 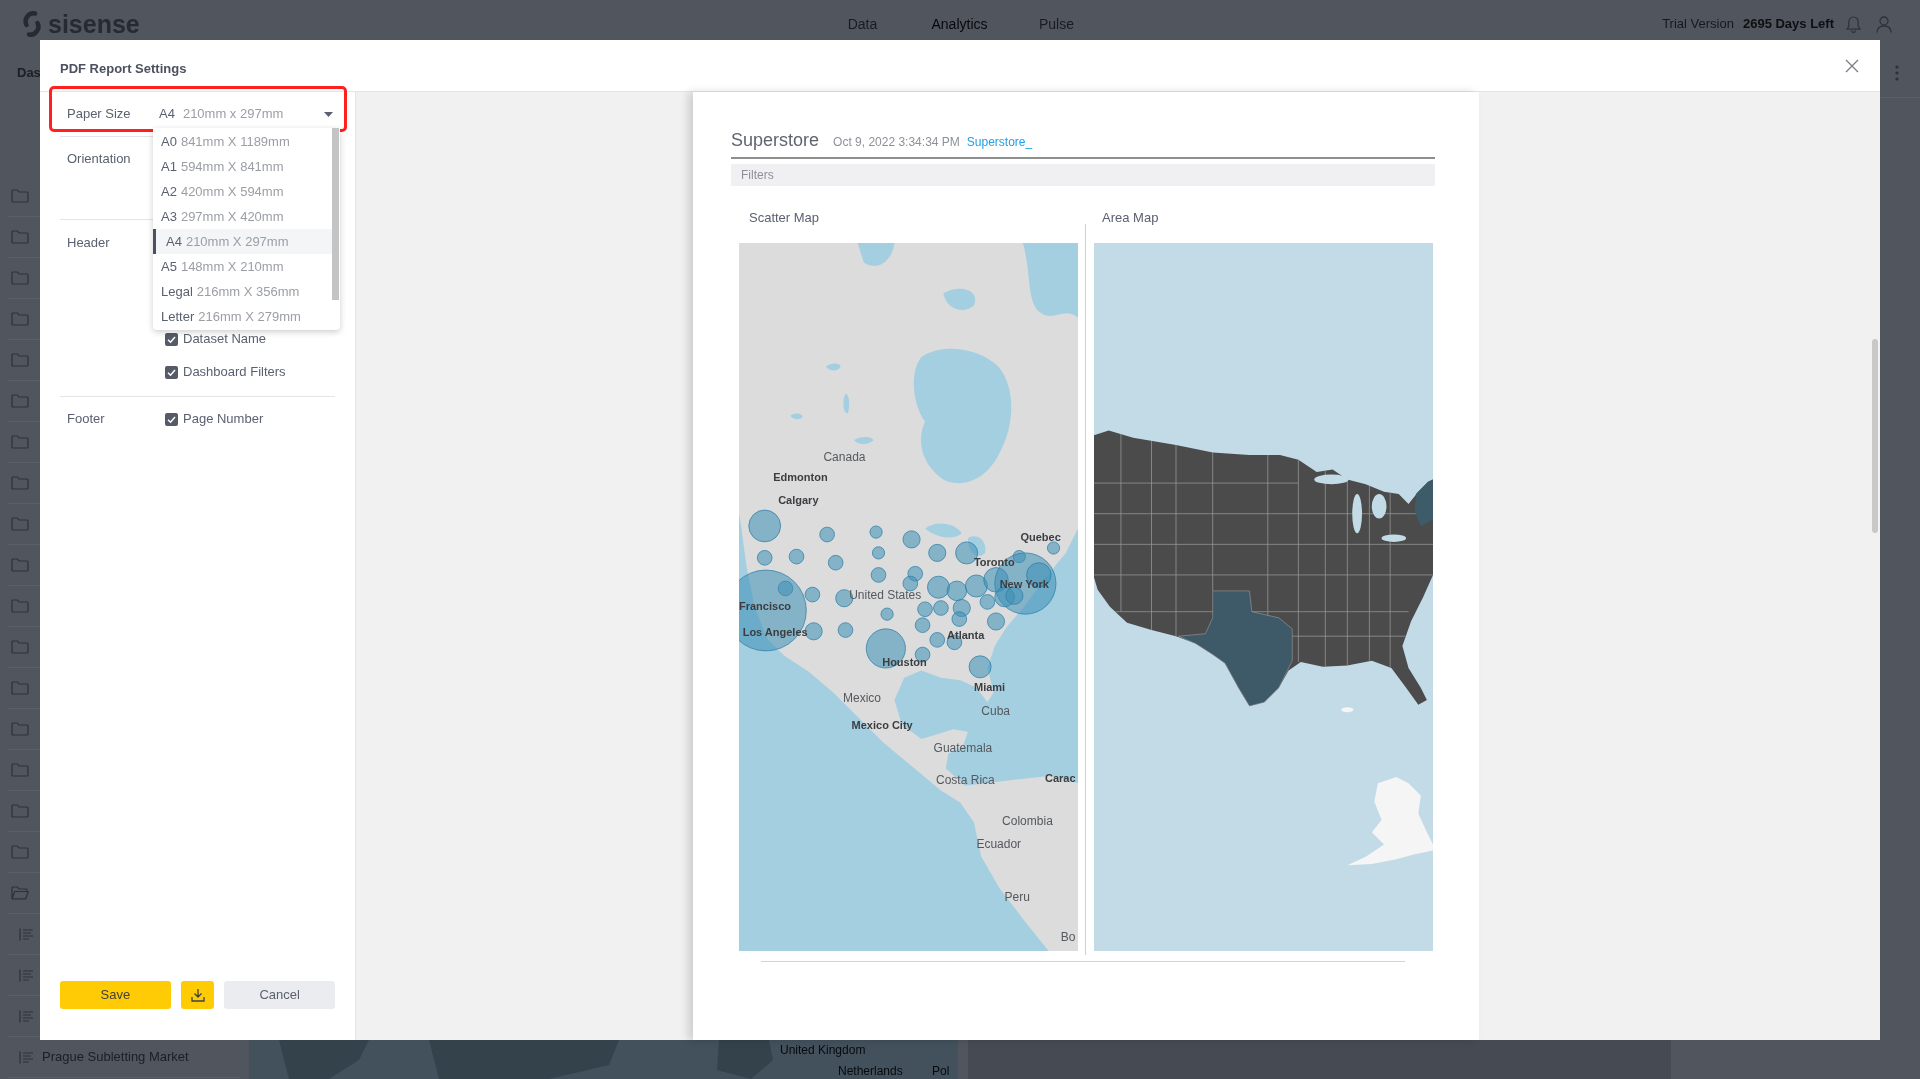 I want to click on filters-label: Filters, so click(x=757, y=175).